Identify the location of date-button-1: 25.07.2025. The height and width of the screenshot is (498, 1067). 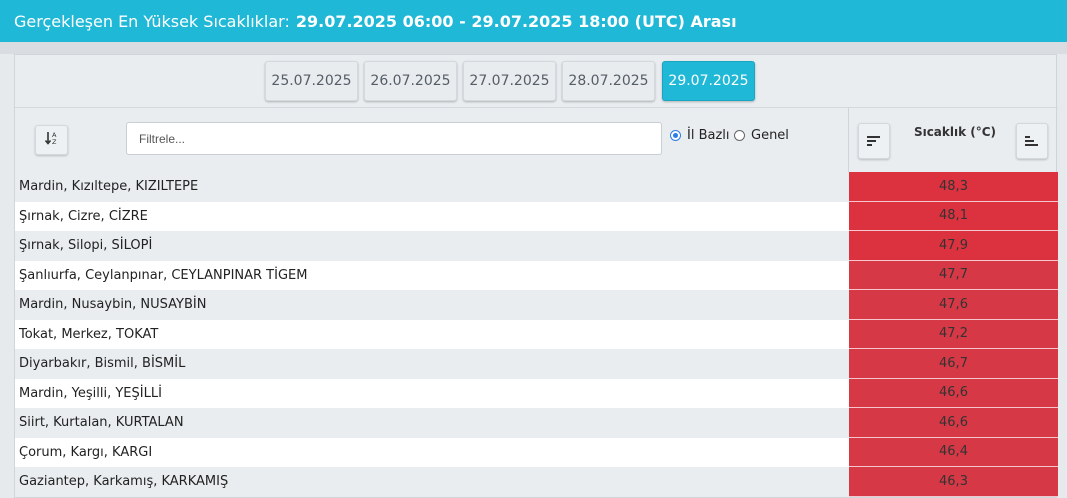
(311, 81).